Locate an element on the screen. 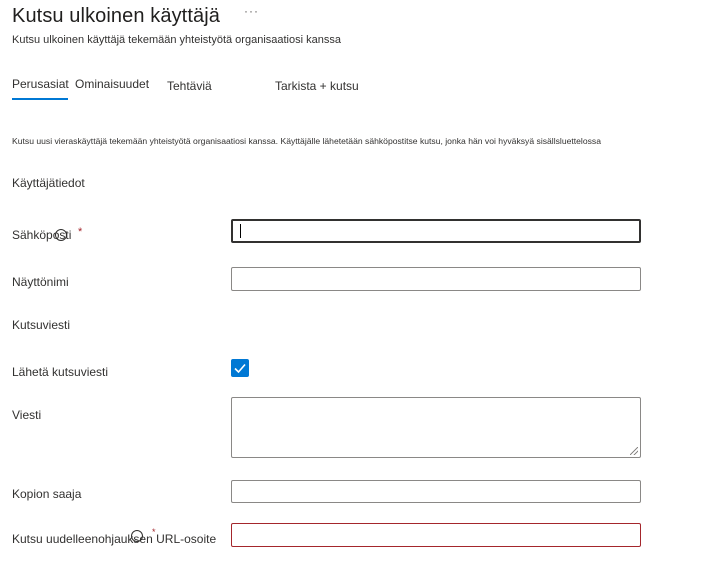  section-user-info: Käyttäjätiedot is located at coordinates (48, 183).